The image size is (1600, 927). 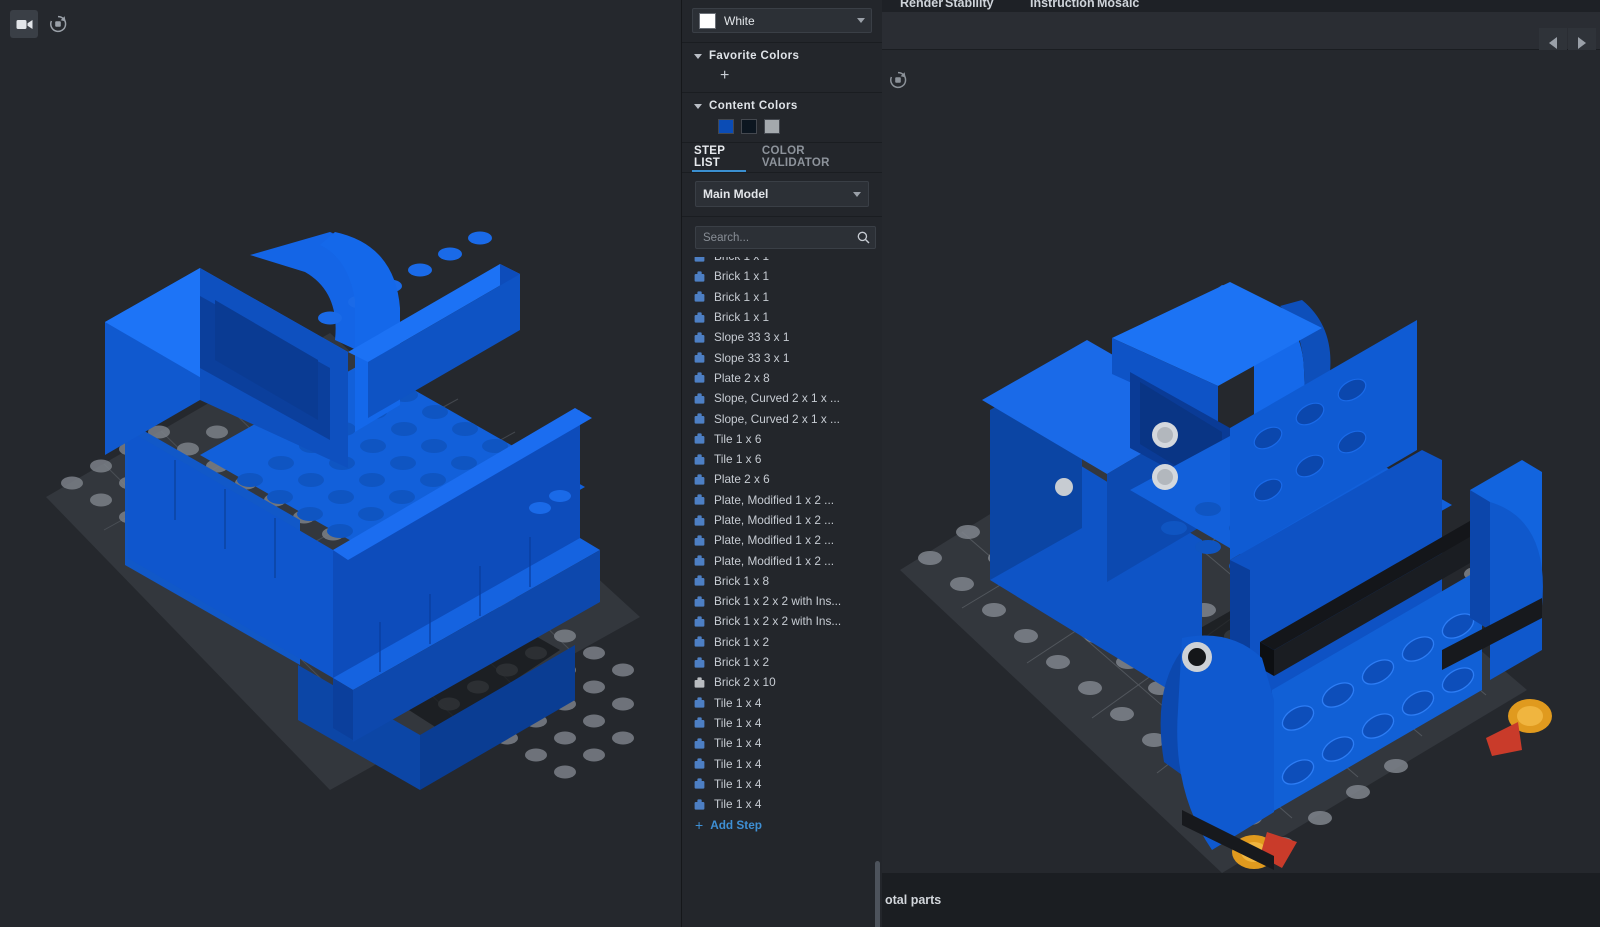 I want to click on color-selector-container: White, so click(x=782, y=21).